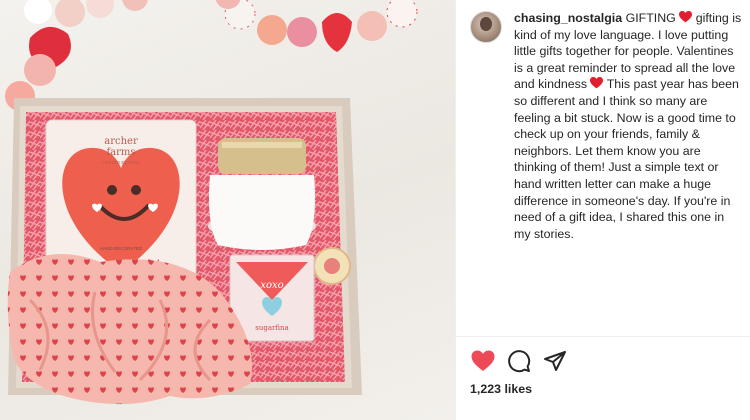 The image size is (750, 420). What do you see at coordinates (650, 18) in the screenshot?
I see `caption-text-part-1: GIFTING` at bounding box center [650, 18].